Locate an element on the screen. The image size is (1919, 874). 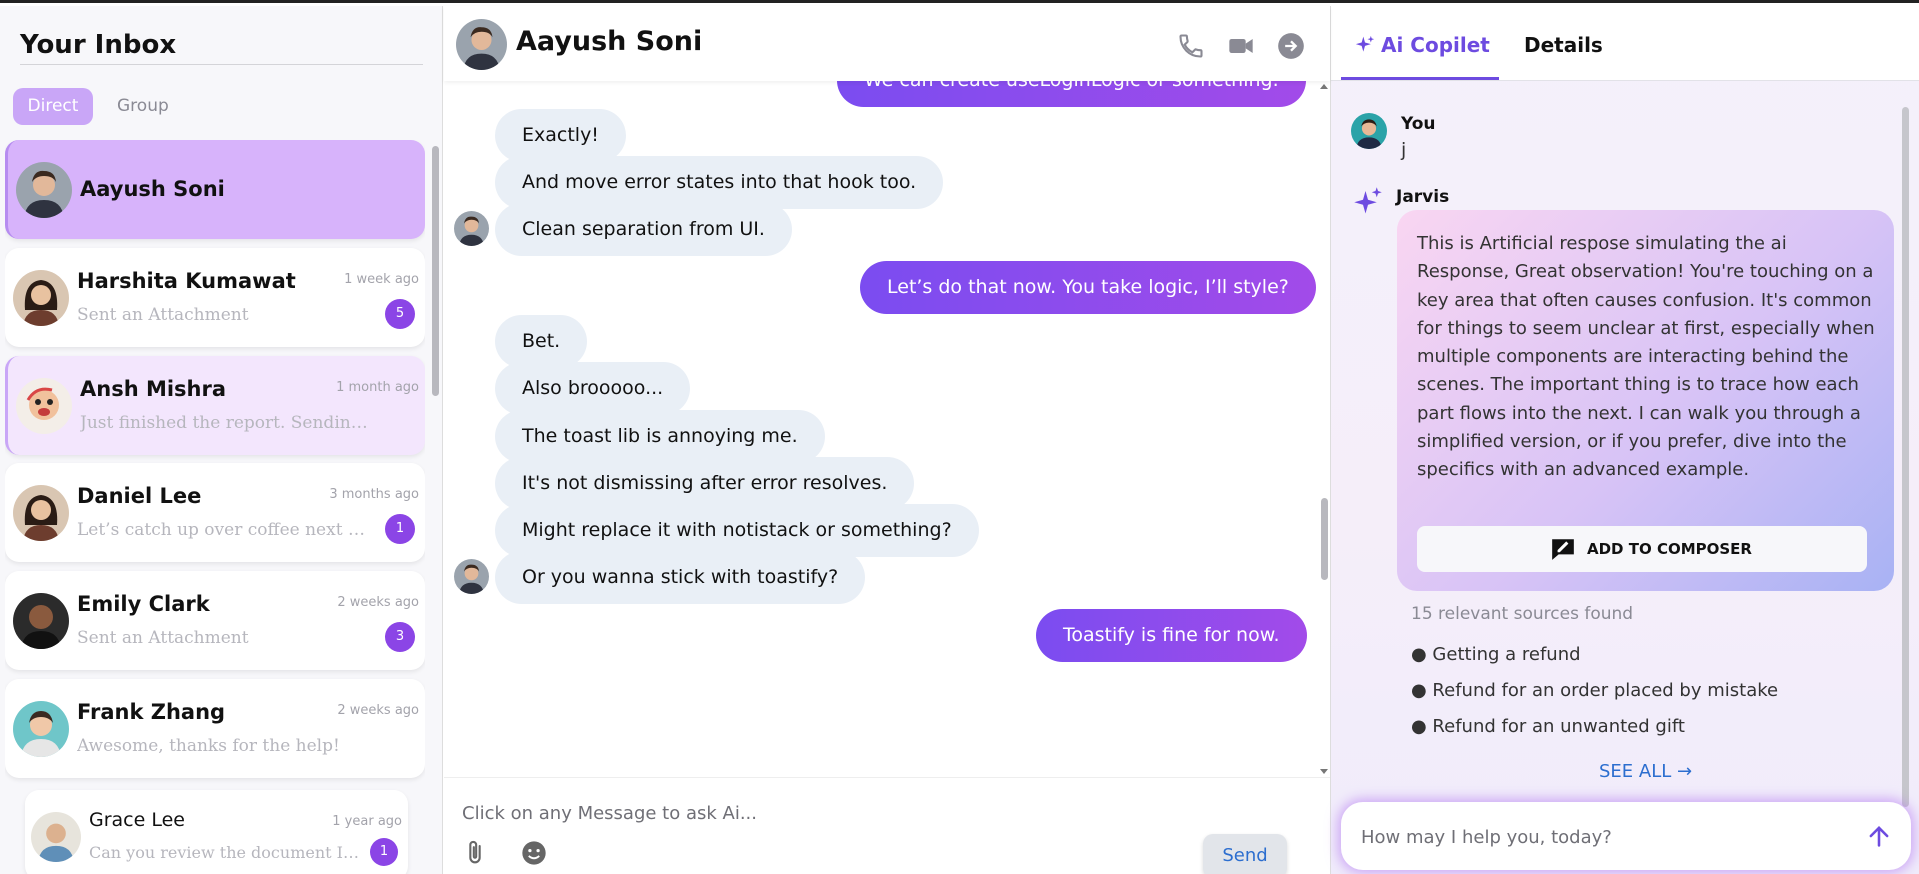
jarvis-sparkle-icon is located at coordinates (1368, 200).